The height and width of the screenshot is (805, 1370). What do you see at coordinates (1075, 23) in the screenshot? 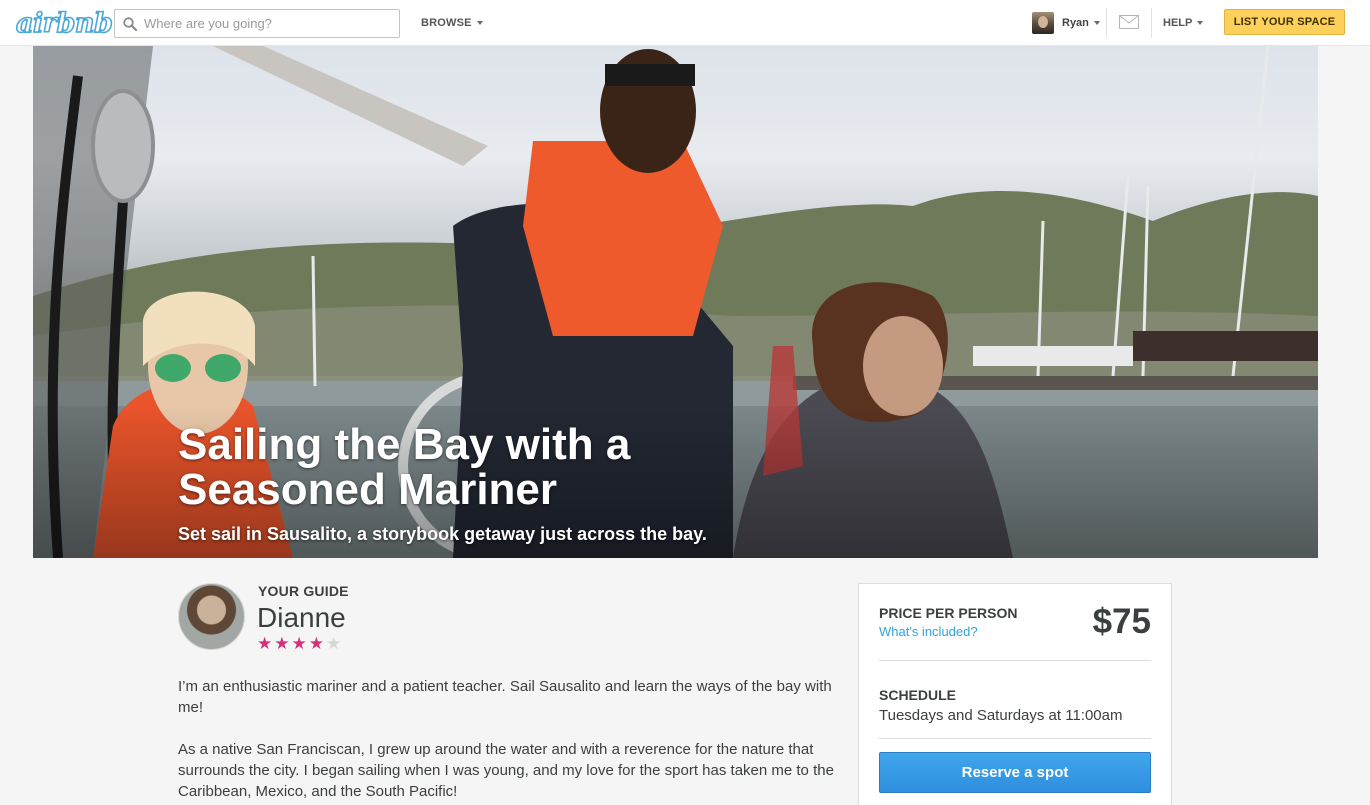
I see `user-name: Ryan` at bounding box center [1075, 23].